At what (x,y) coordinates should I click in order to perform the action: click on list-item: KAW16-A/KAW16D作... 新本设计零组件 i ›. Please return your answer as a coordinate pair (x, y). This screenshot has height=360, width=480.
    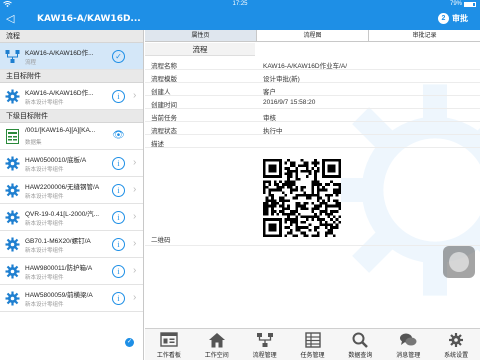
    Looking at the image, I should click on (71, 96).